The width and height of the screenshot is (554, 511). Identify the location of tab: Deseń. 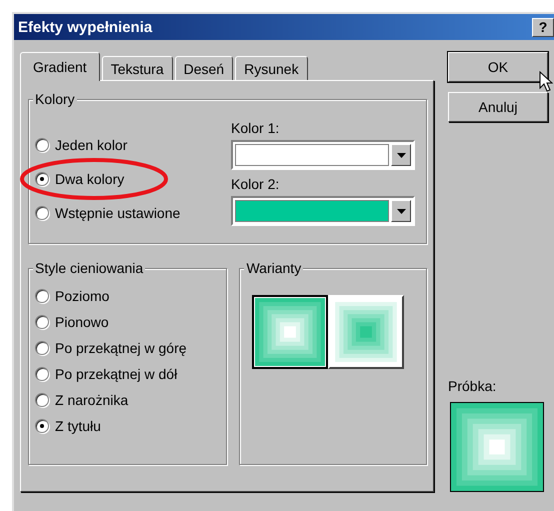
(204, 68).